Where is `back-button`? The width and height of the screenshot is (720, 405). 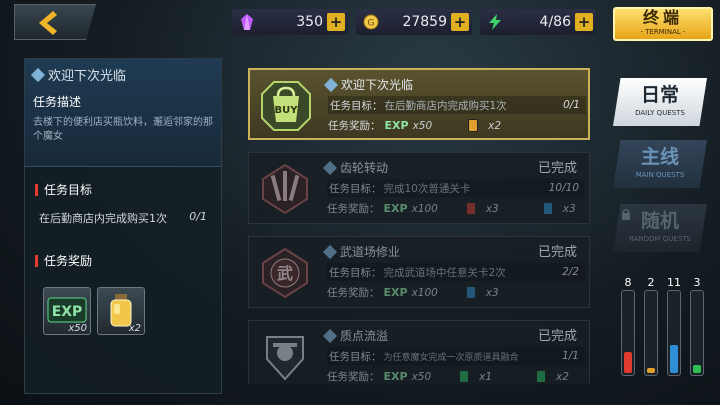 back-button is located at coordinates (55, 22).